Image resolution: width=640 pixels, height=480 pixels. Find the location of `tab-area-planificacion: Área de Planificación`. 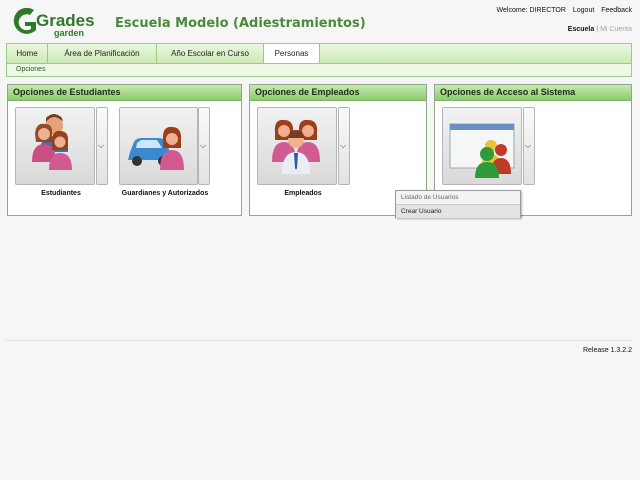

tab-area-planificacion: Área de Planificación is located at coordinates (102, 53).